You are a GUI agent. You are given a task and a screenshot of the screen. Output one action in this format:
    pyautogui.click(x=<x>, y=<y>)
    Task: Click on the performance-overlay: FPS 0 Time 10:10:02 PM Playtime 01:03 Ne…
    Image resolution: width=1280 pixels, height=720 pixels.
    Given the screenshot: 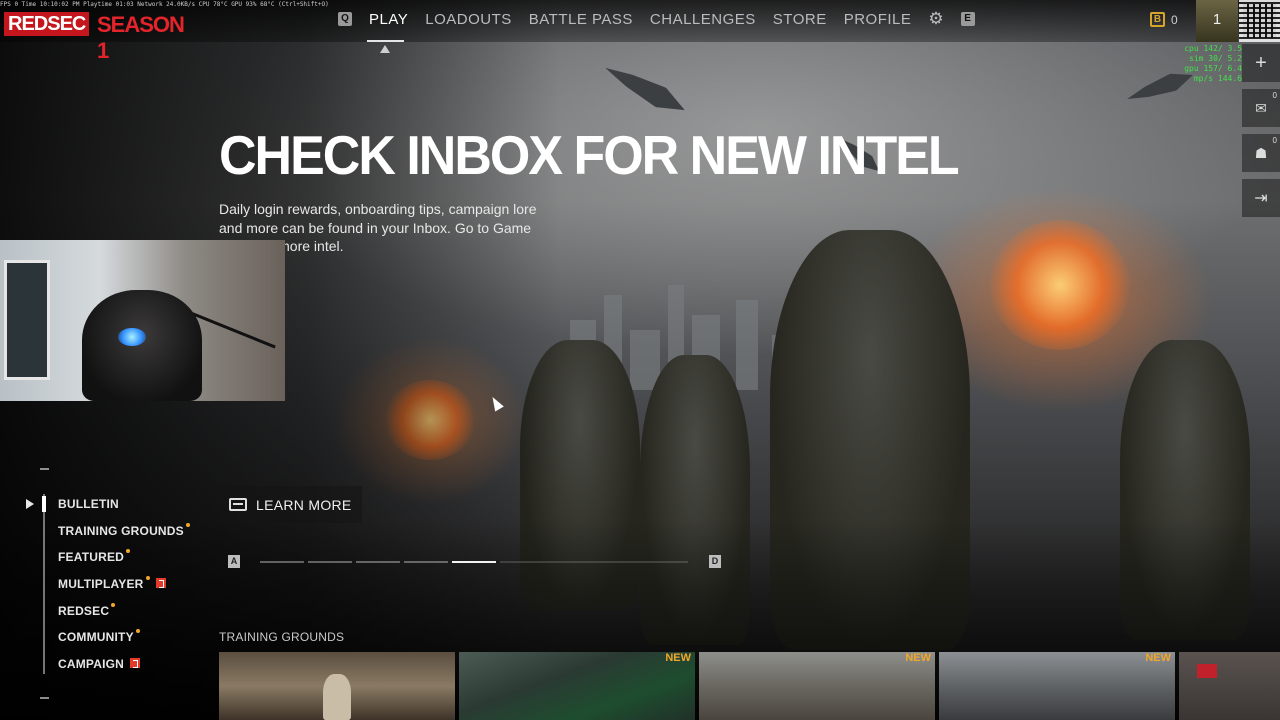 What is the action you would take?
    pyautogui.click(x=164, y=4)
    